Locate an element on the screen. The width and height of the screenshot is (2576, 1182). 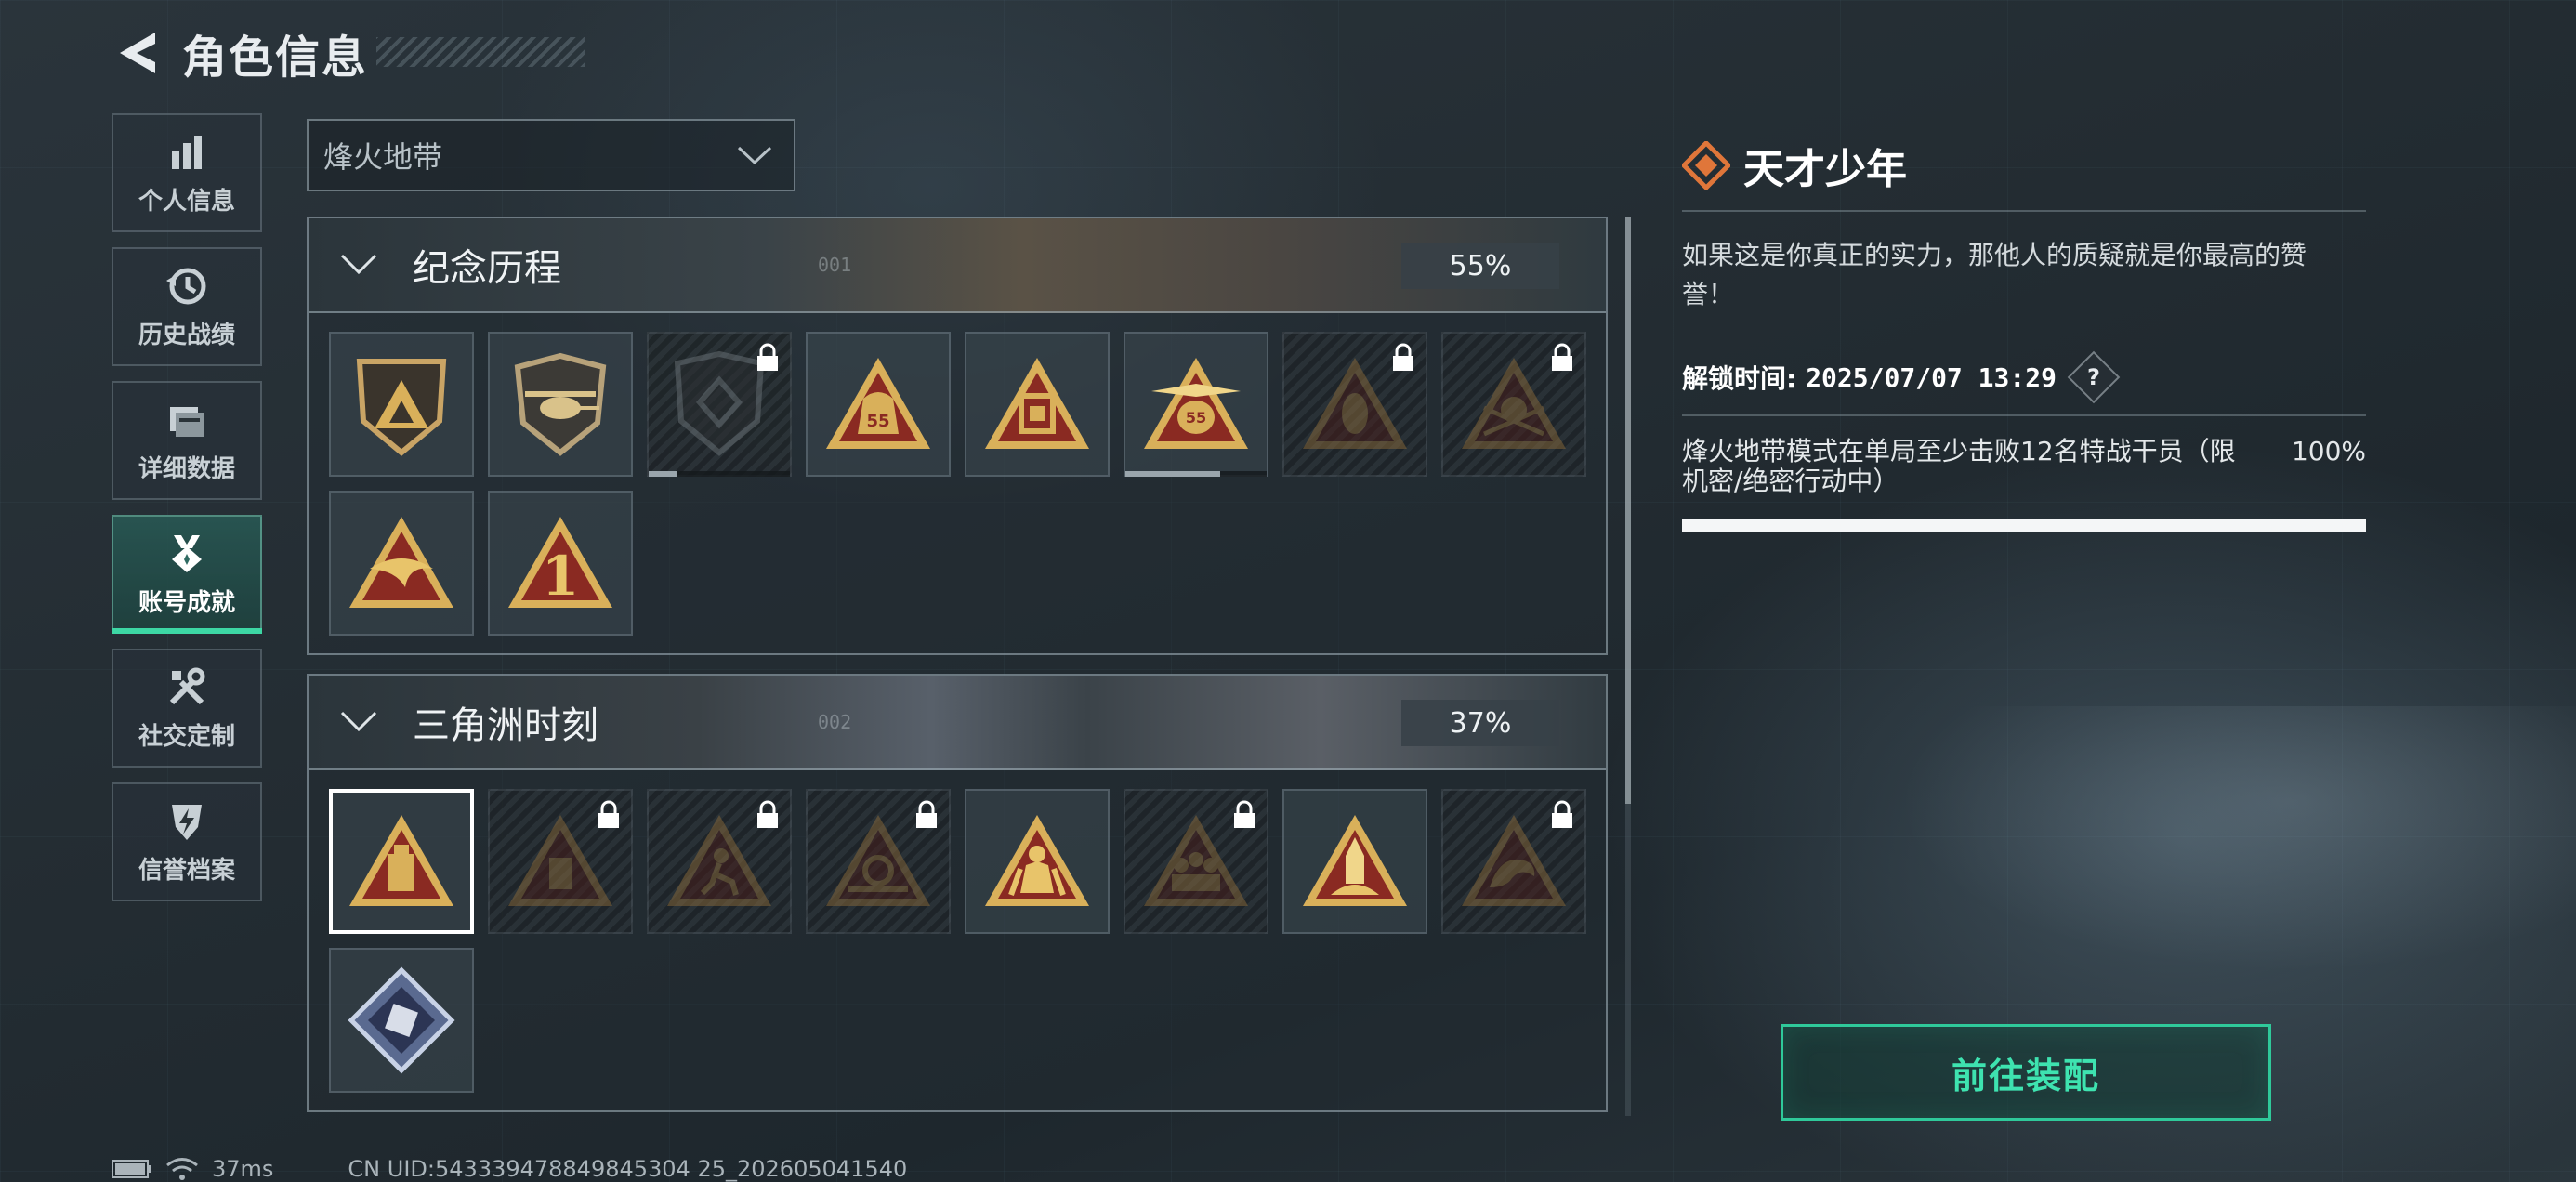
tools-icon is located at coordinates (187, 685).